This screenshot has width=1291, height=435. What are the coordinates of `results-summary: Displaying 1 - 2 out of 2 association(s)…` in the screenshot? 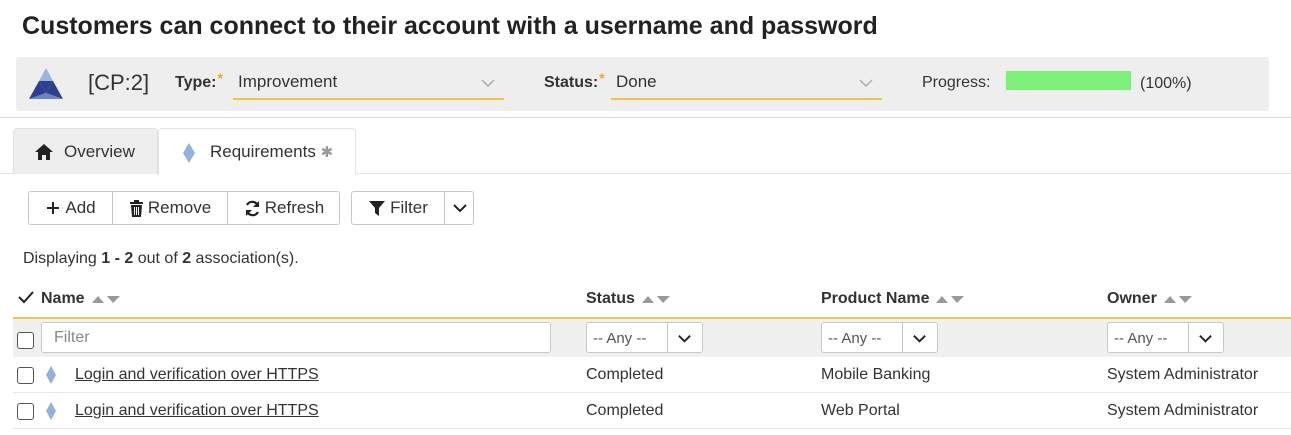 It's located at (161, 258).